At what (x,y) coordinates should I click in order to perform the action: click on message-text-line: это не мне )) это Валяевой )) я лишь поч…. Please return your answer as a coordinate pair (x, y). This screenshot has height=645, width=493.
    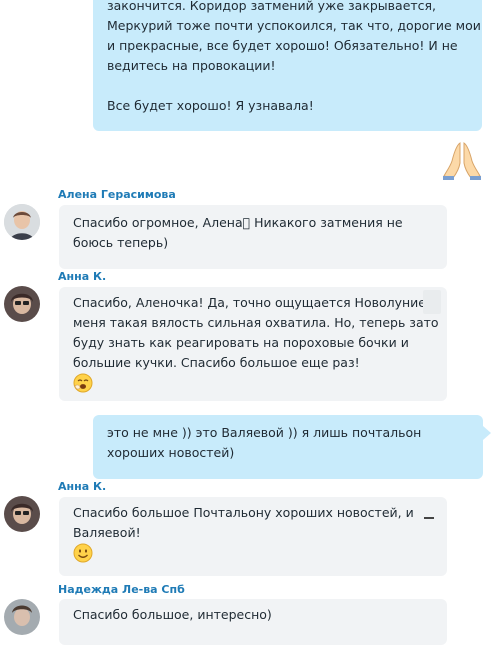
    Looking at the image, I should click on (264, 432).